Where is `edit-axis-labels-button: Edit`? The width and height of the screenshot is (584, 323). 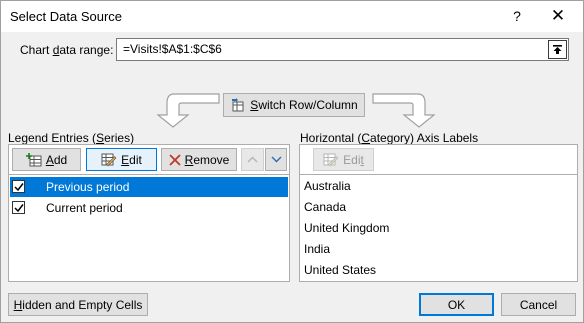 edit-axis-labels-button: Edit is located at coordinates (343, 159).